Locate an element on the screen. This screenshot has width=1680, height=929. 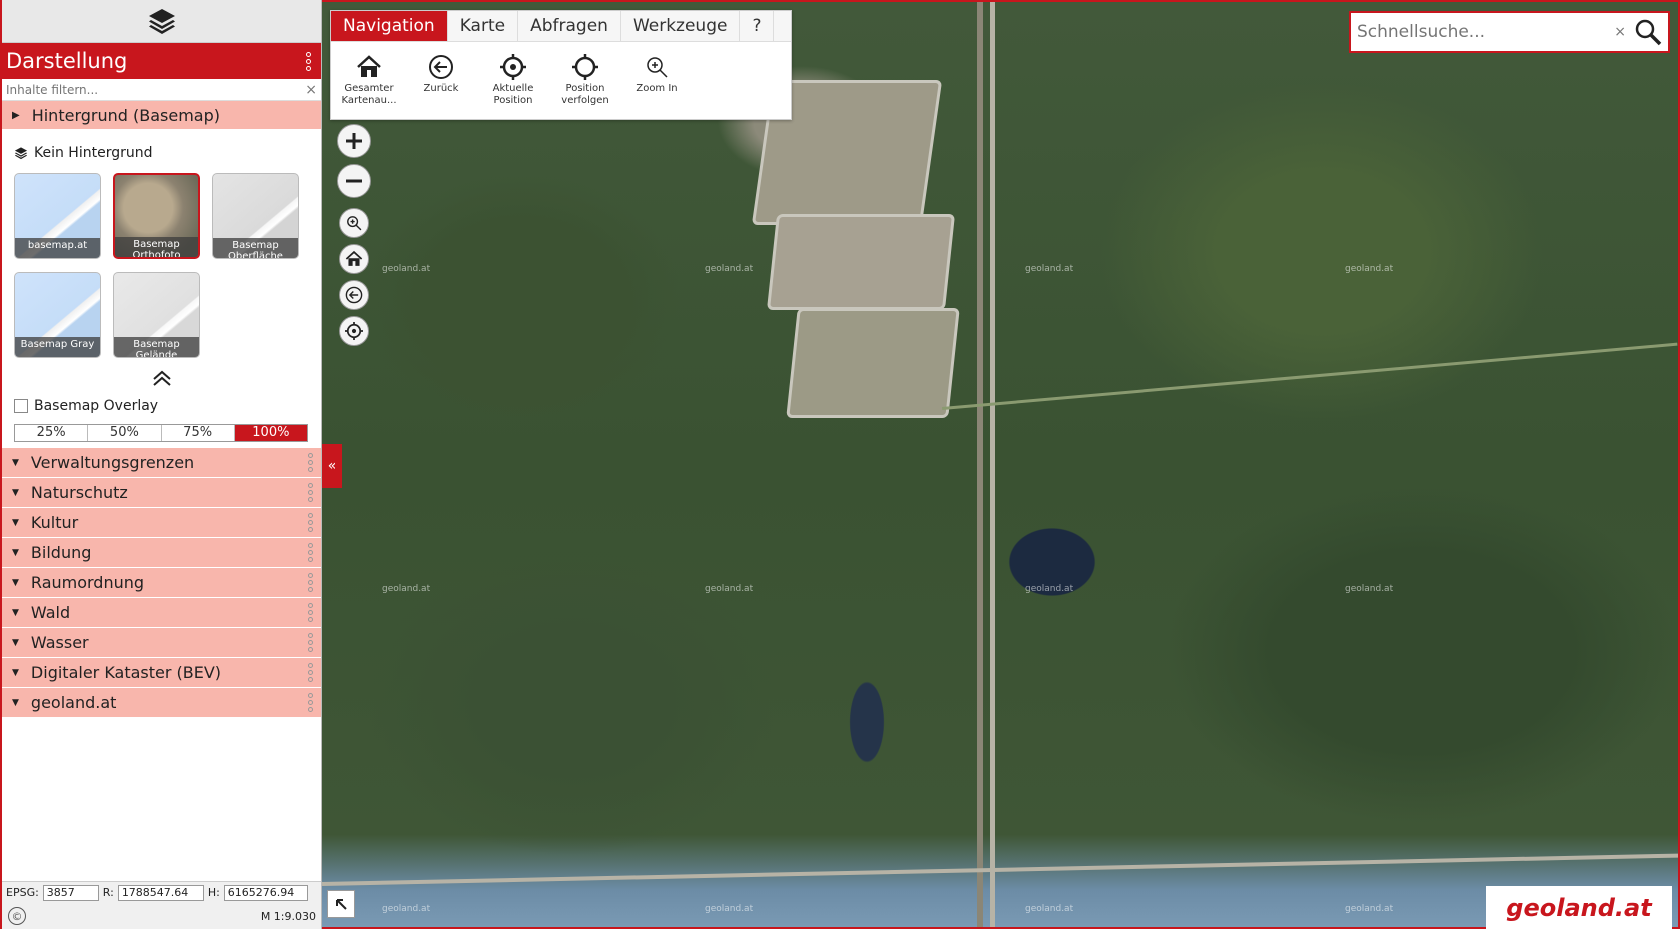
group-label: Digitaler Kataster (BEV) is located at coordinates (126, 672).